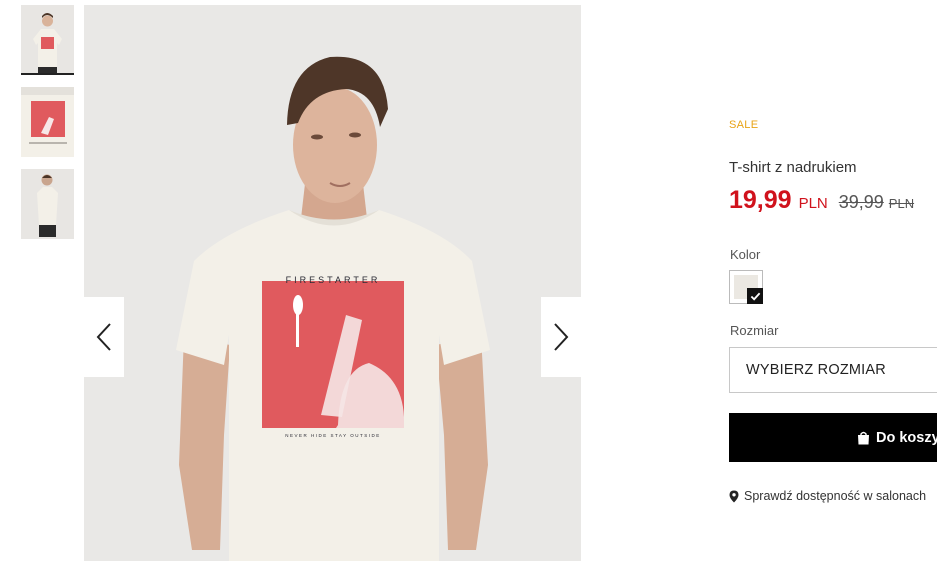  What do you see at coordinates (744, 125) in the screenshot?
I see `sale-badge: SALE` at bounding box center [744, 125].